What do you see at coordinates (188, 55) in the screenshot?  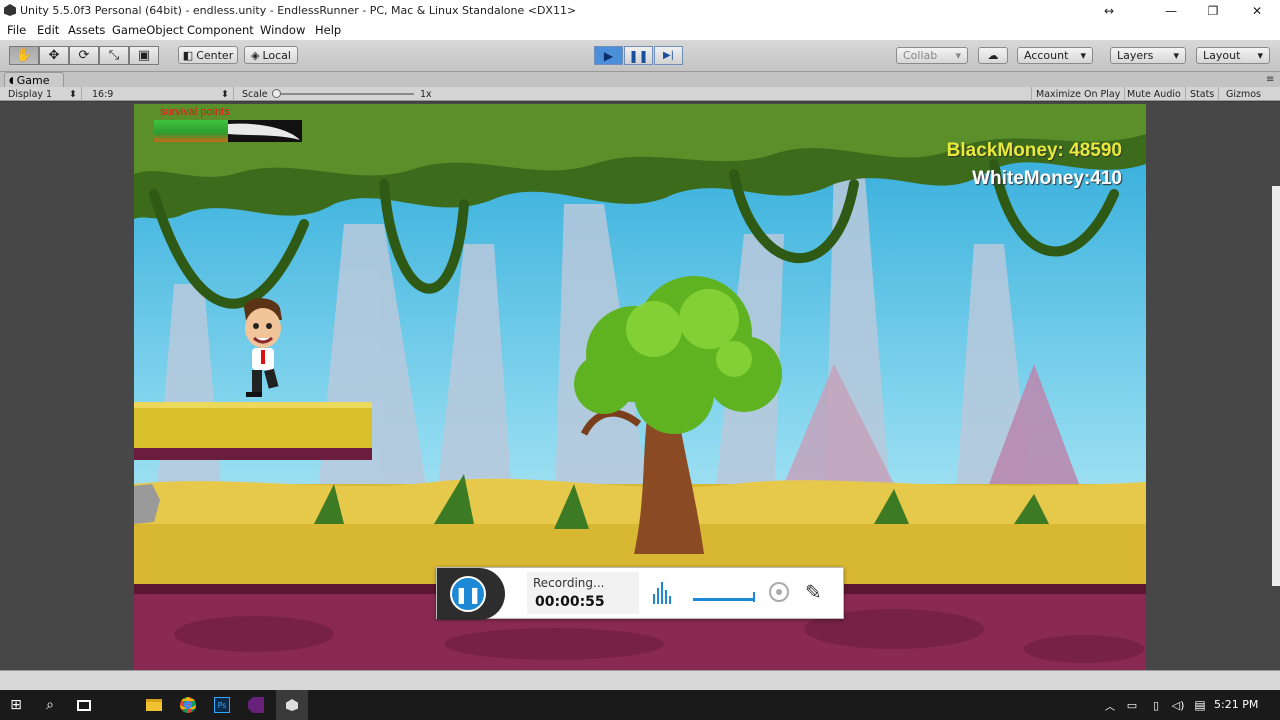 I see `pivot-icon: ◧` at bounding box center [188, 55].